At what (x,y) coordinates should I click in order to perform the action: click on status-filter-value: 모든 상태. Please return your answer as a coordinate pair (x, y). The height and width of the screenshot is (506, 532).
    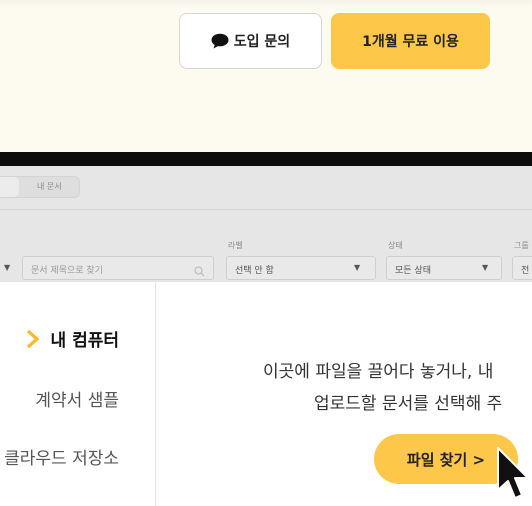
    Looking at the image, I should click on (413, 271).